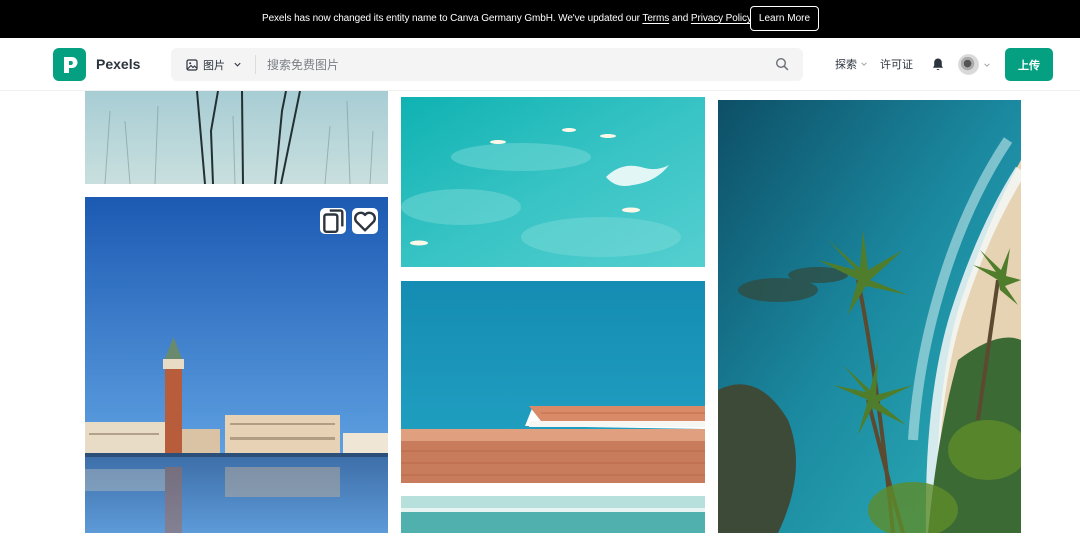 The height and width of the screenshot is (533, 1080). I want to click on search-bar: 图片, so click(487, 64).